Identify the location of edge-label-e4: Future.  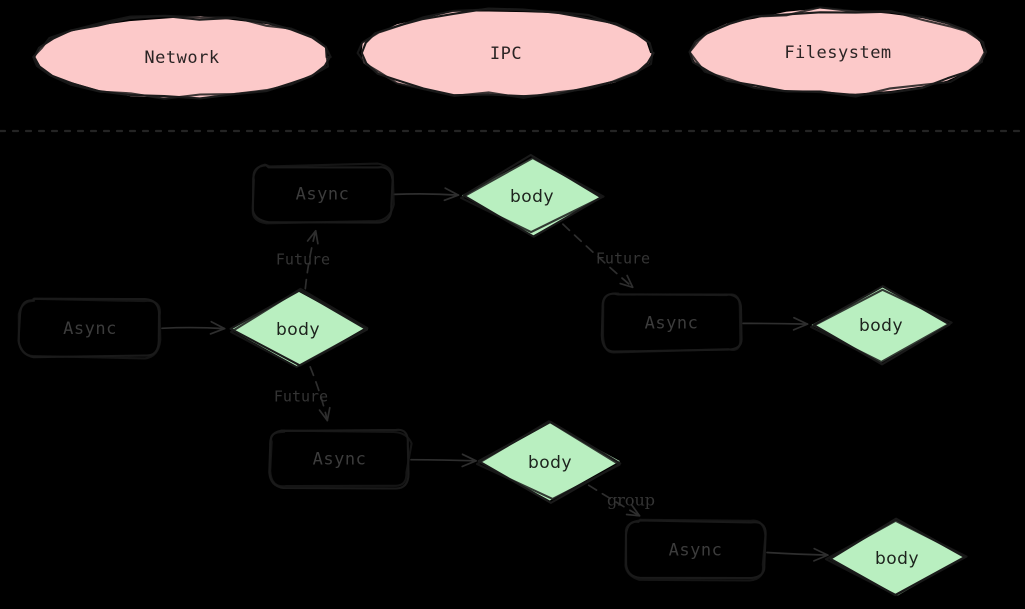
(623, 259).